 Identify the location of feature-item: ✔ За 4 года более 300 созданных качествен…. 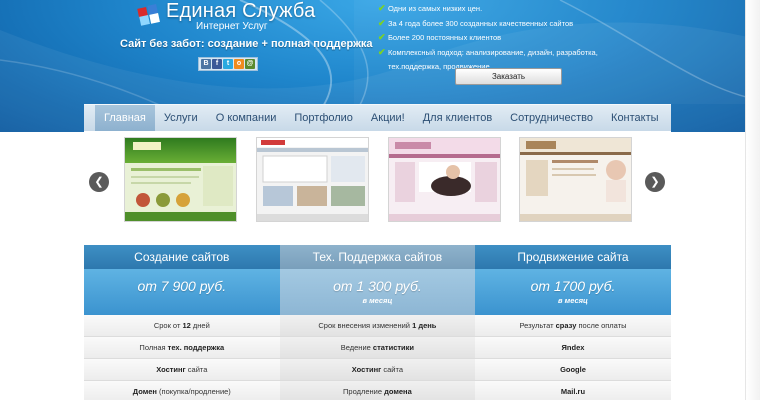
(476, 22).